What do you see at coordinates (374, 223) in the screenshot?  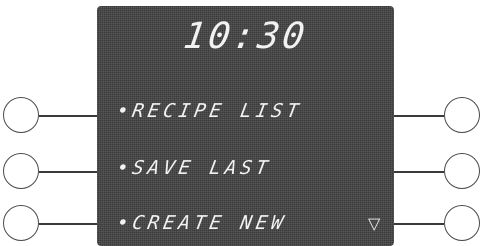 I see `down-triangle-icon: ▽` at bounding box center [374, 223].